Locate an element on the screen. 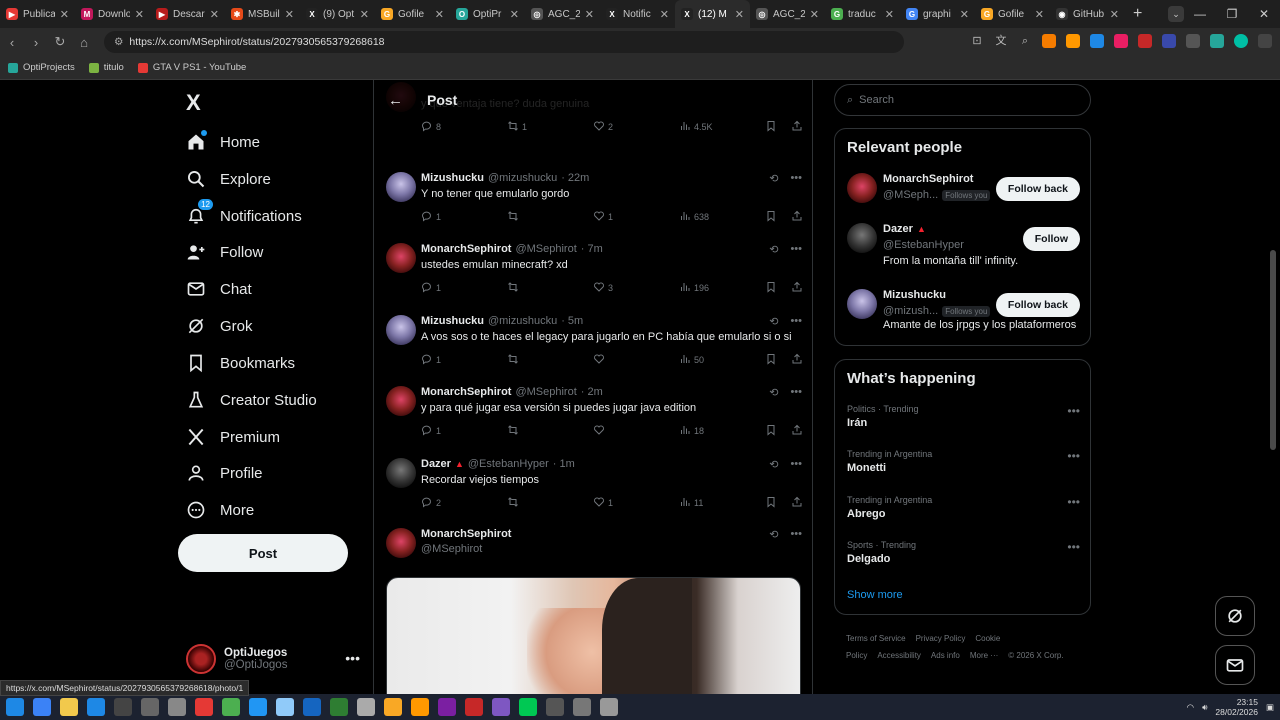 The image size is (1280, 720). person-name: Dazer is located at coordinates (898, 229).